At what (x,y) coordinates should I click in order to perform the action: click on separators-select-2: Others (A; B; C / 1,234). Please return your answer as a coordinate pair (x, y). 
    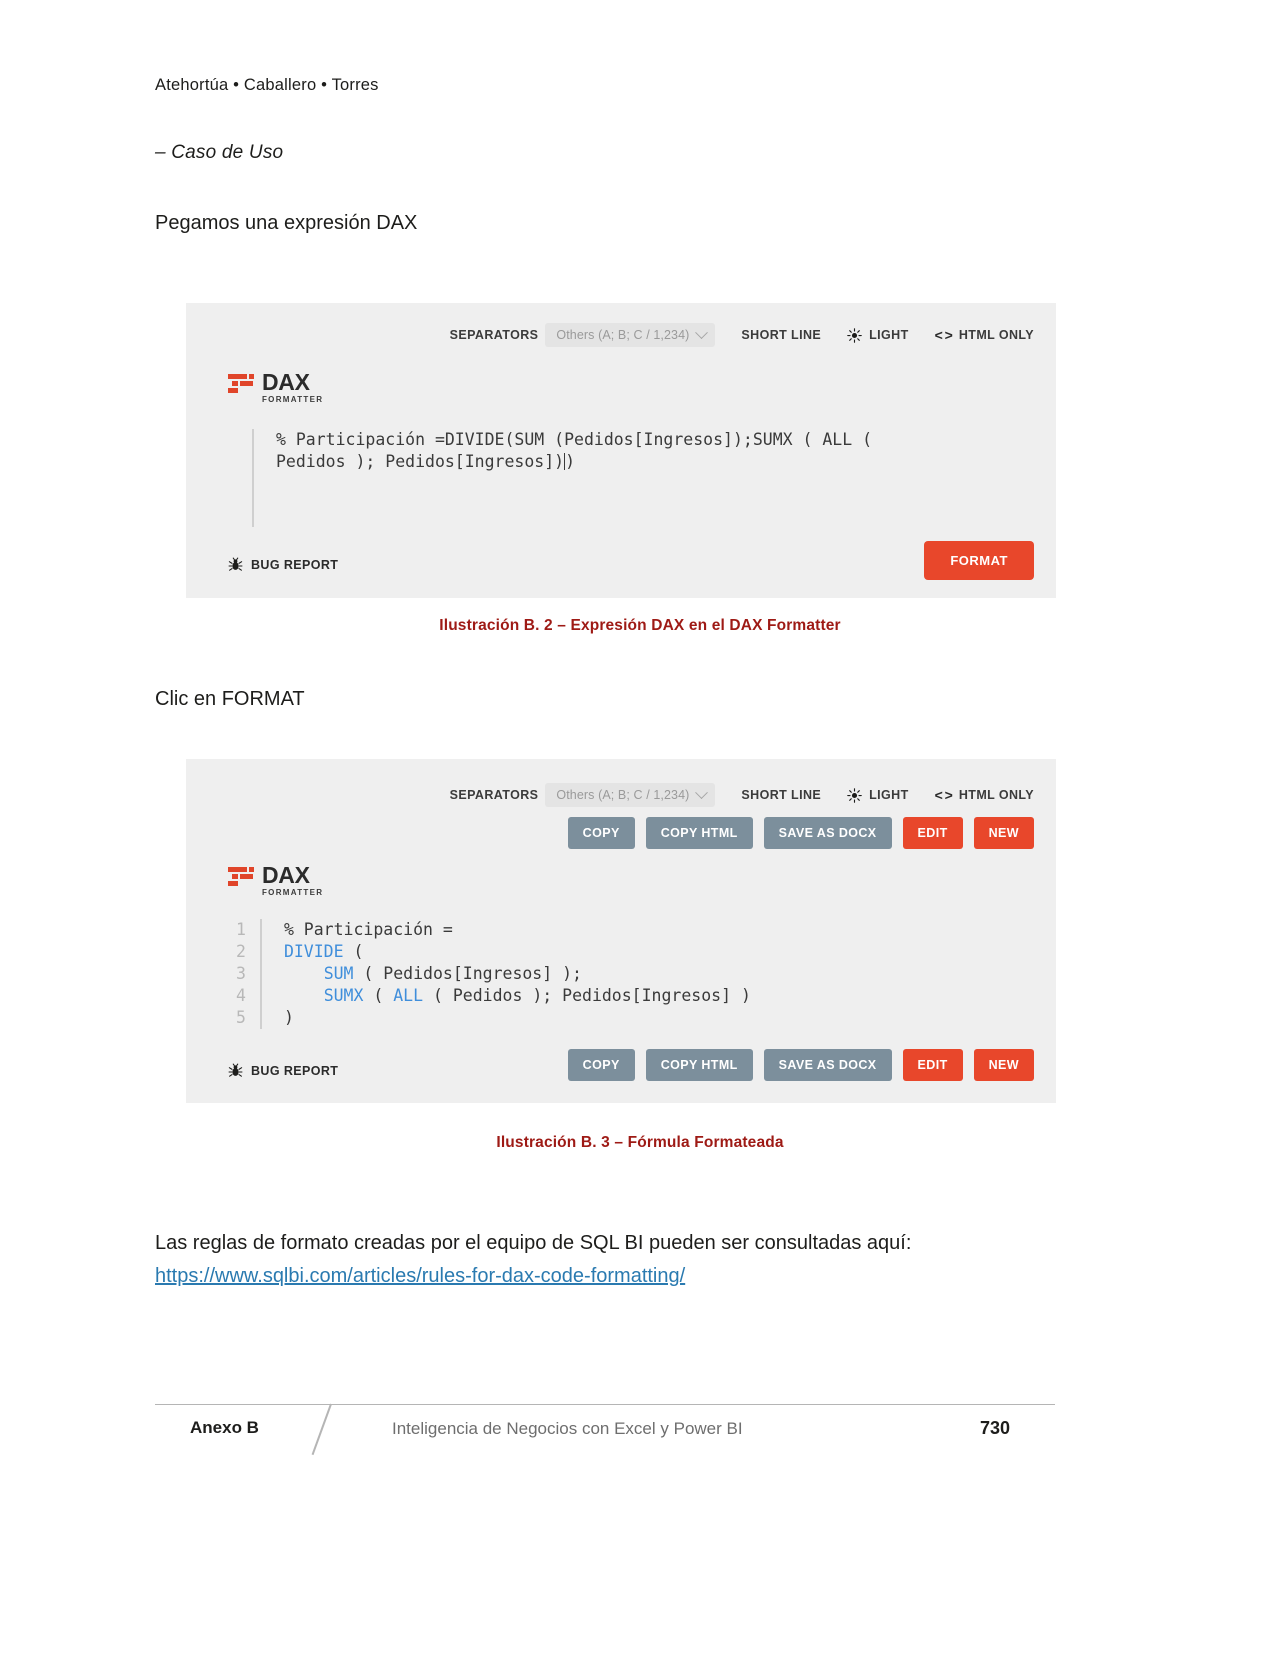
    Looking at the image, I should click on (630, 795).